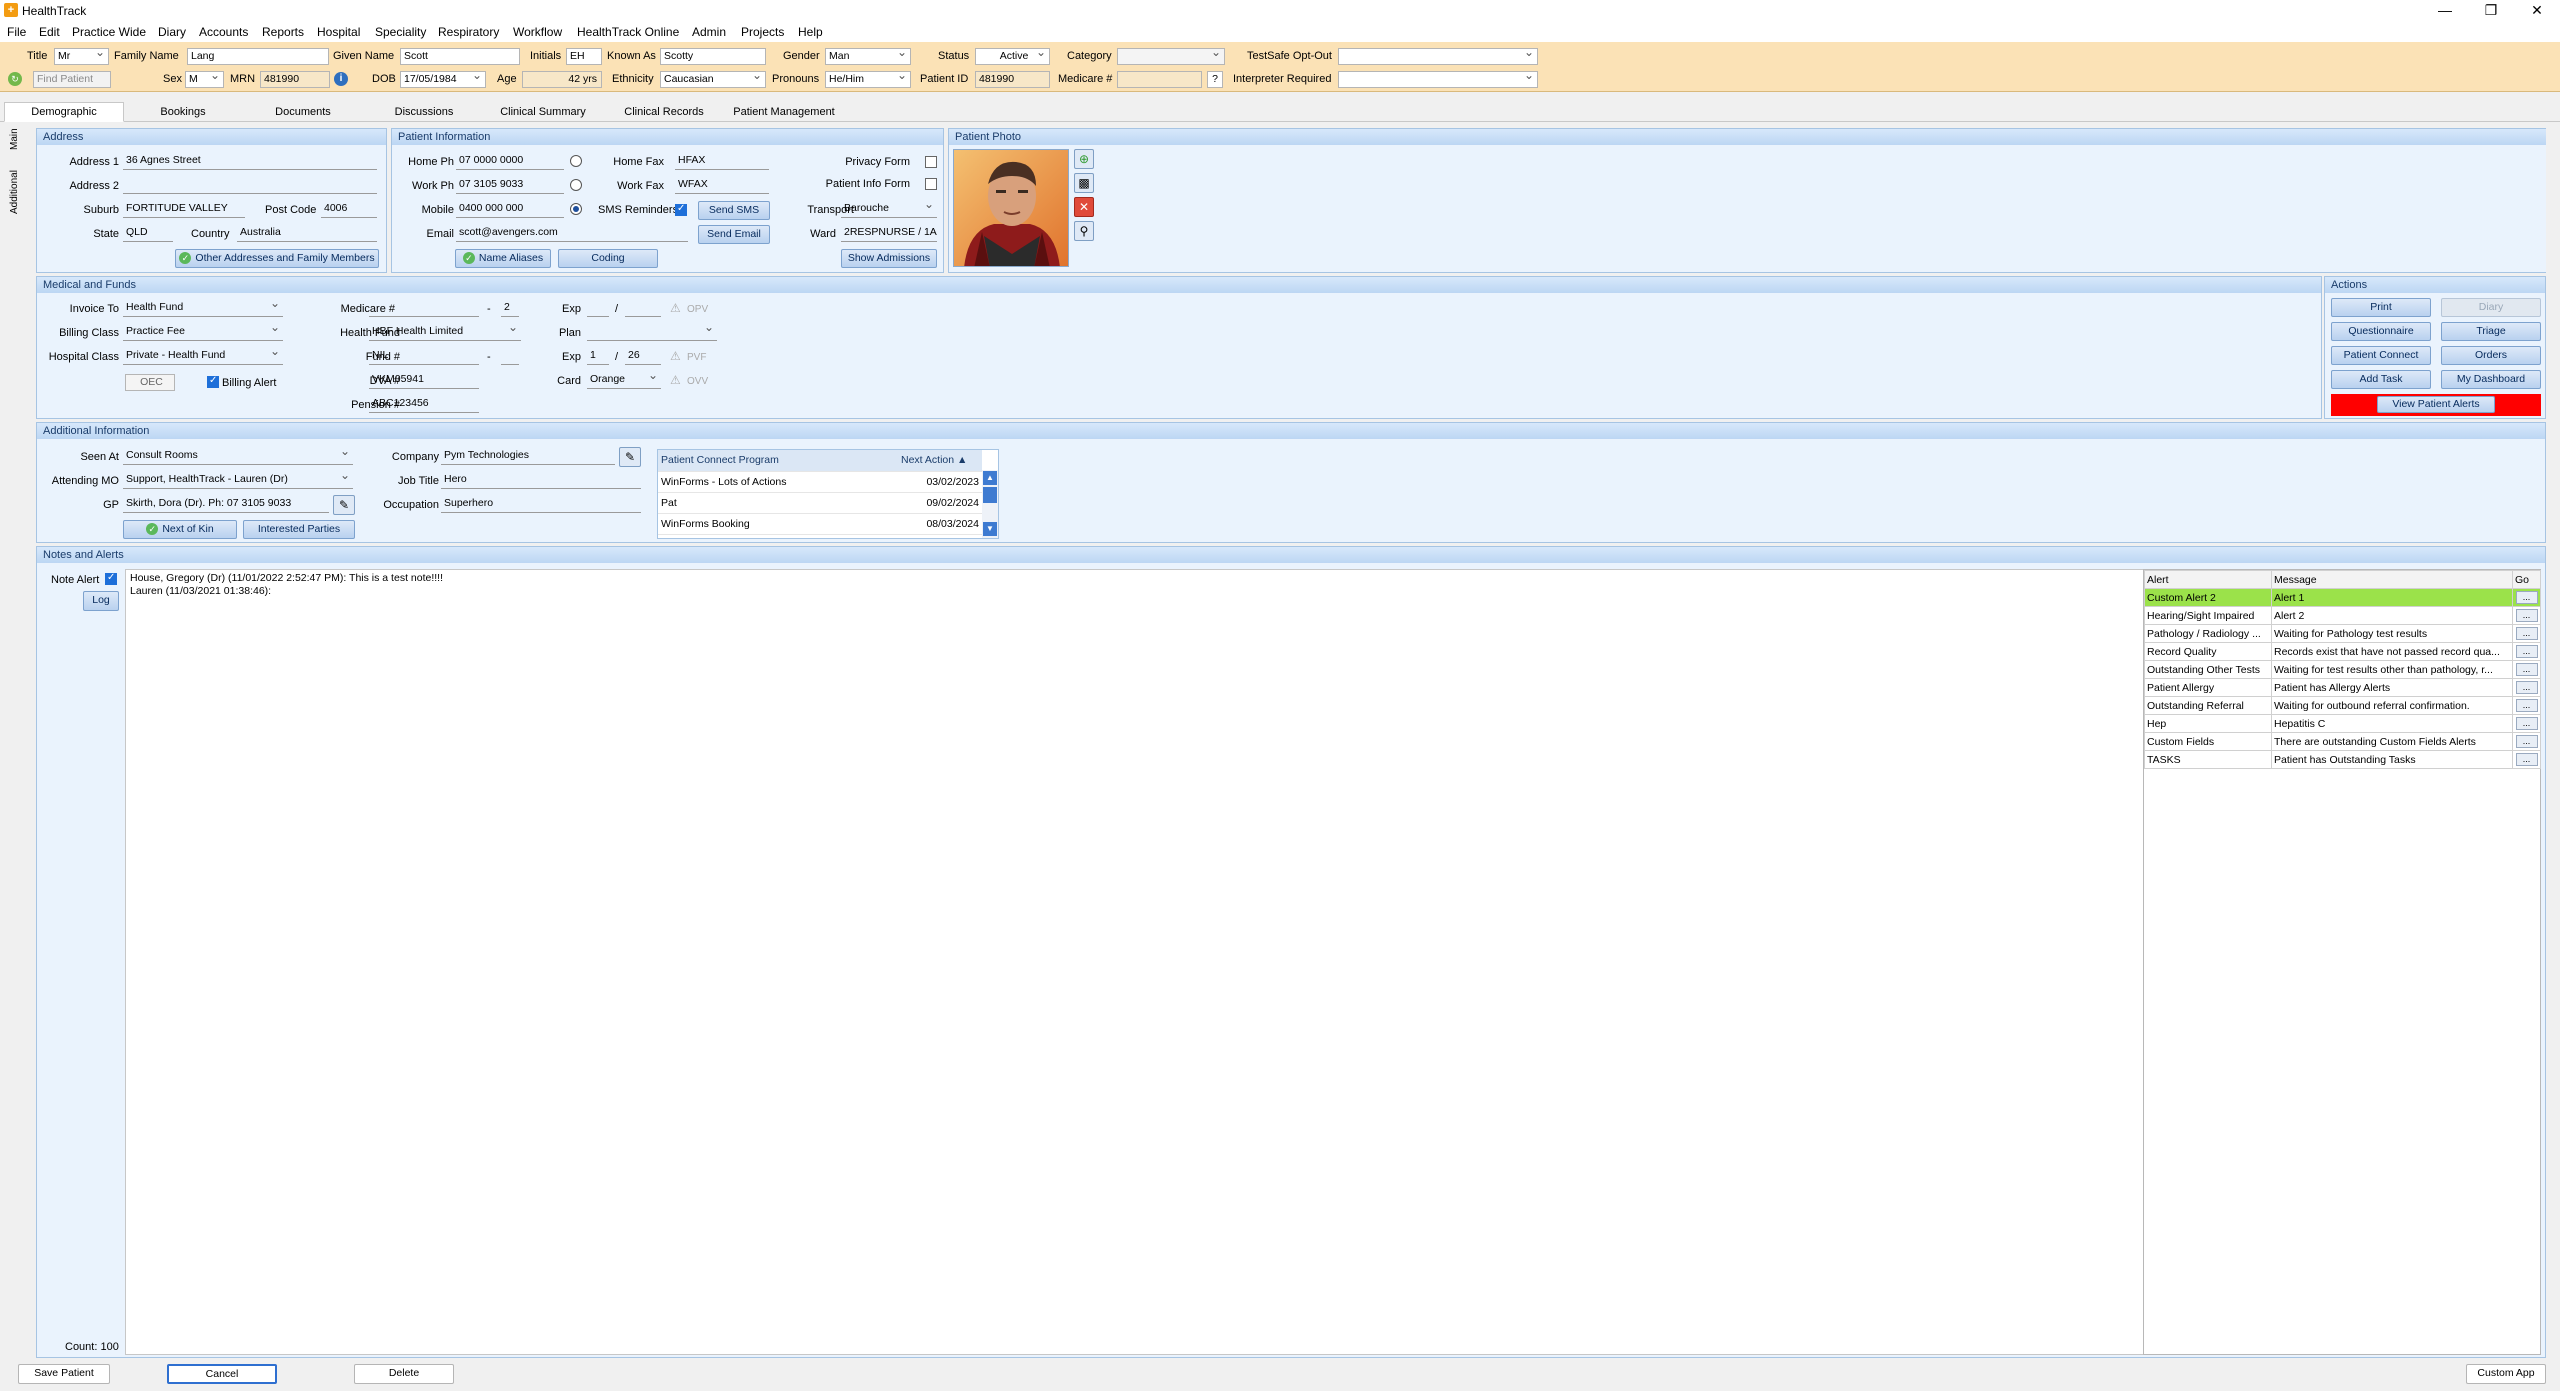  Describe the element at coordinates (1438, 56) in the screenshot. I see `testsafe-select` at that location.